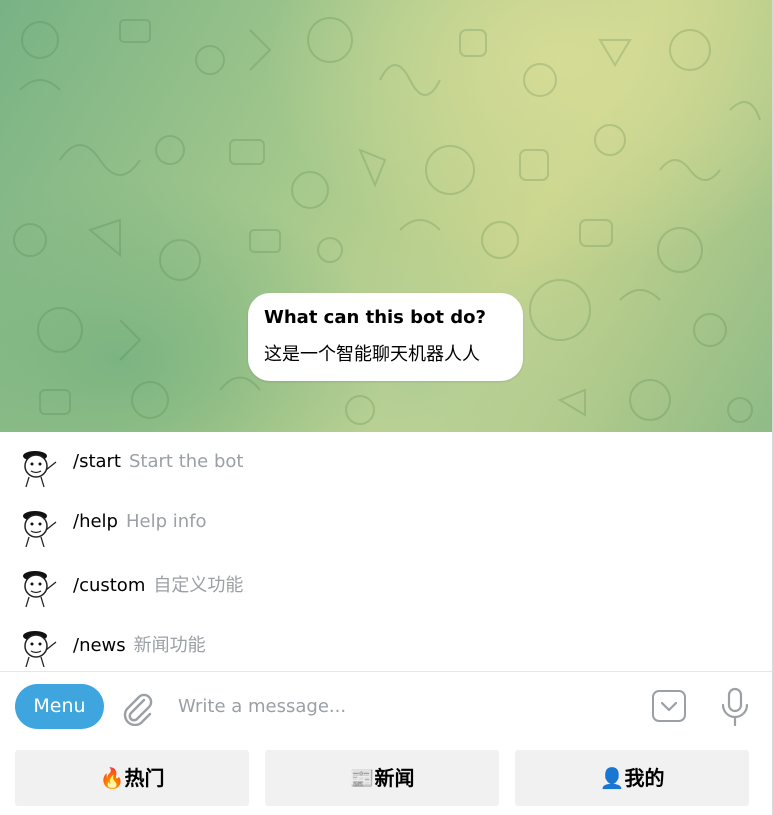 The width and height of the screenshot is (774, 815). Describe the element at coordinates (408, 706) in the screenshot. I see `message-input` at that location.